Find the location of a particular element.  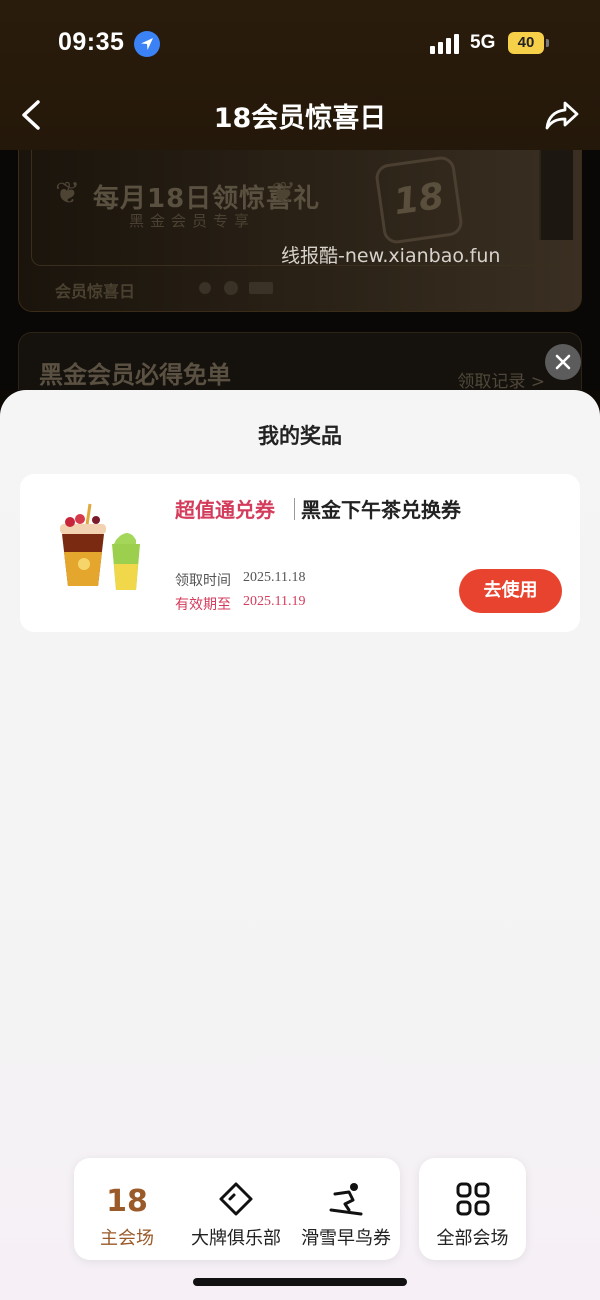

afternoon-tea-drinks-icon is located at coordinates (100, 546).